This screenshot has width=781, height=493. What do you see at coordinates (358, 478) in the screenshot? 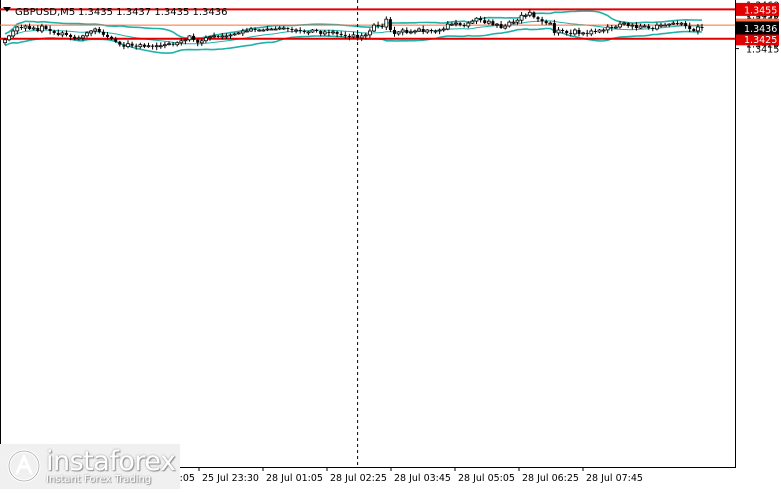
I see `x-tick-label: 28 Jul 02:25` at bounding box center [358, 478].